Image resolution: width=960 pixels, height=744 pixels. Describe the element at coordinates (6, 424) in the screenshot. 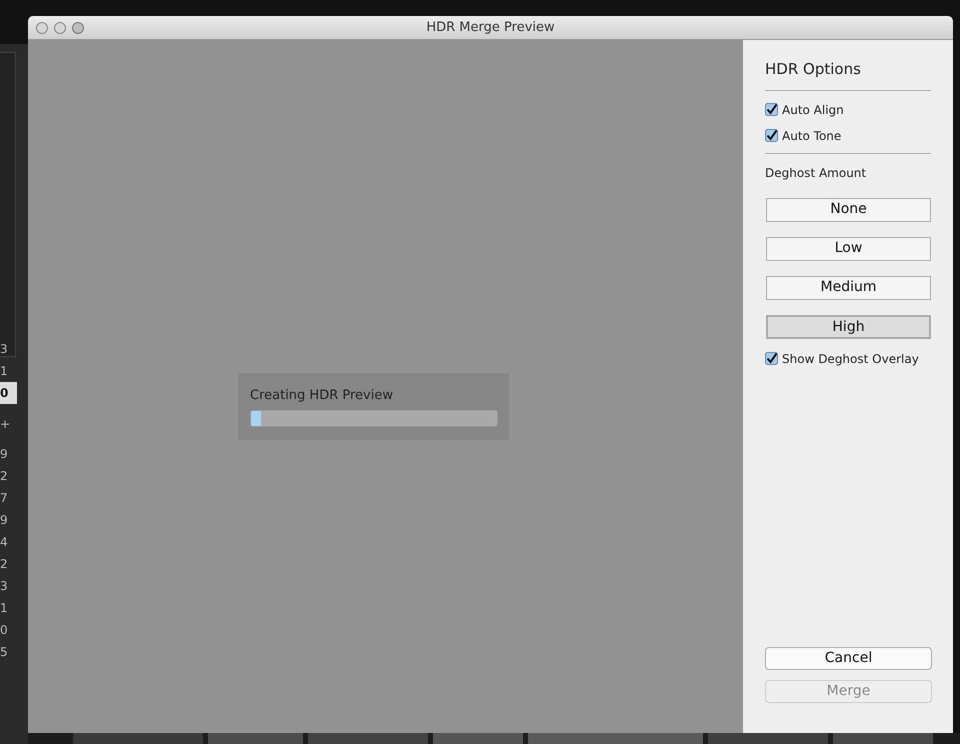

I see `row-number: +` at that location.